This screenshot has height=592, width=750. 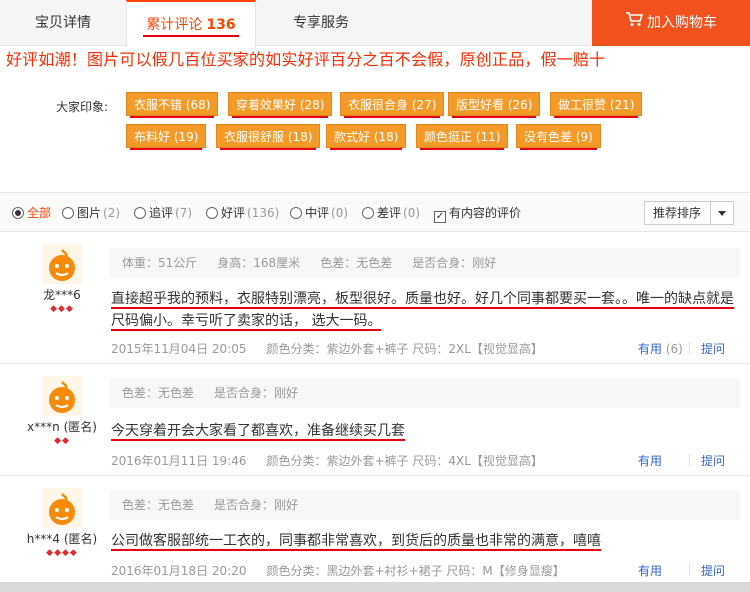 I want to click on impression-tag: 款式好 (18), so click(x=366, y=137).